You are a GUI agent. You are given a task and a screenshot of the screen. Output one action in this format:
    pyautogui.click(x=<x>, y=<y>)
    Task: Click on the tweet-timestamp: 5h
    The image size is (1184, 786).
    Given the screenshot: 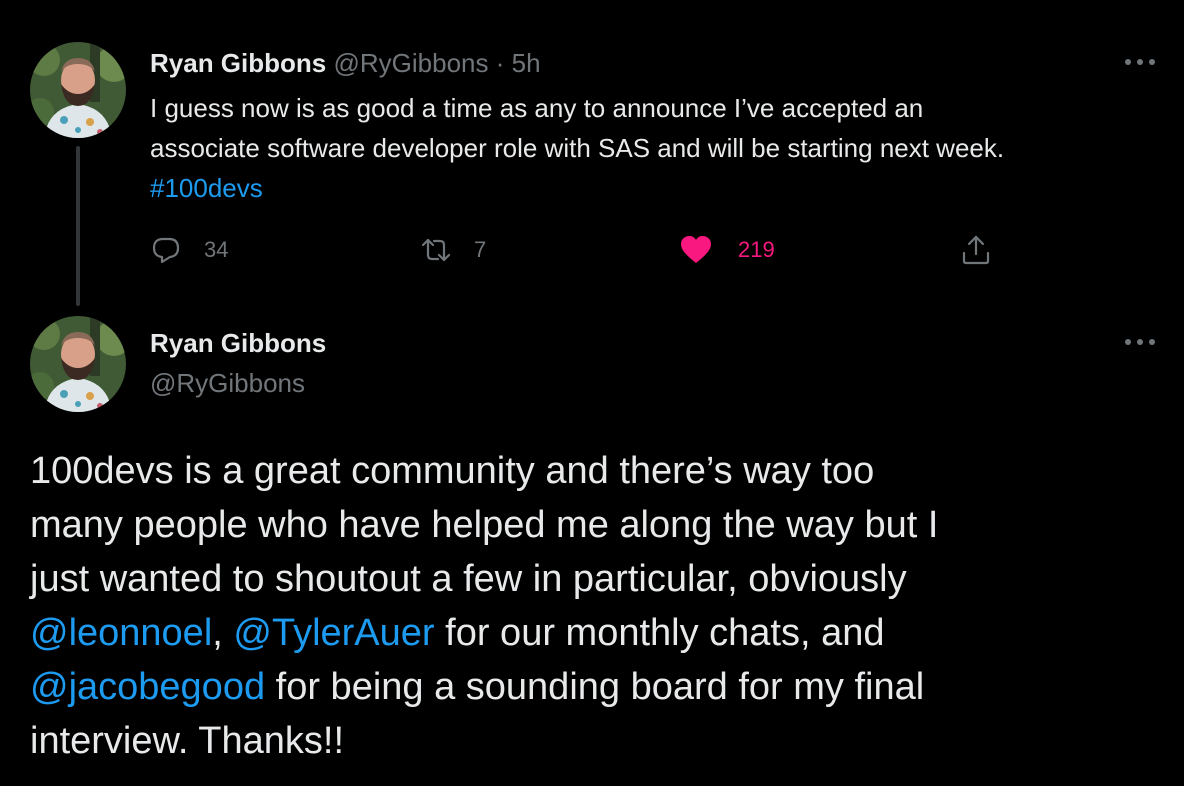 What is the action you would take?
    pyautogui.click(x=526, y=63)
    